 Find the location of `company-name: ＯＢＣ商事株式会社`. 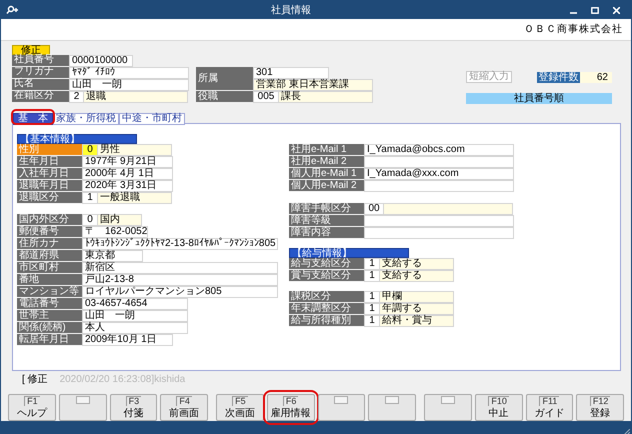

company-name: ＯＢＣ商事株式会社 is located at coordinates (573, 29).